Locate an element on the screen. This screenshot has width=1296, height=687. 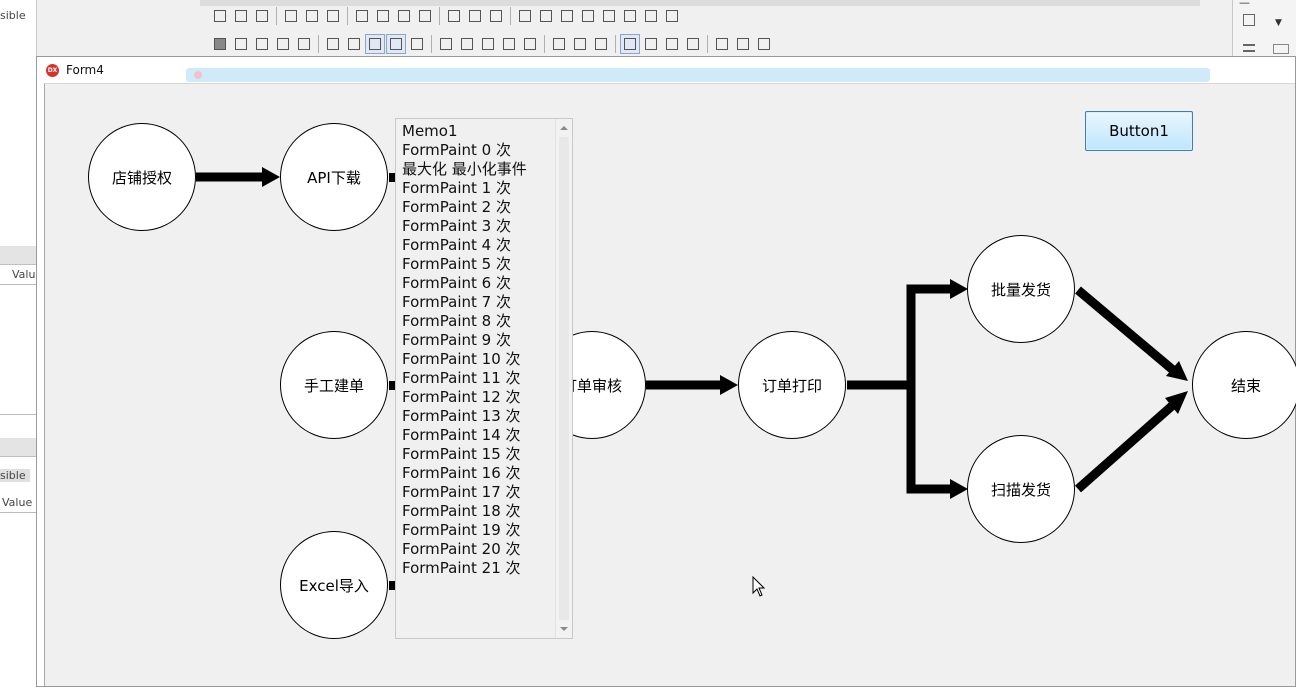
memo-line: FormPaint 12 次 is located at coordinates (461, 397).